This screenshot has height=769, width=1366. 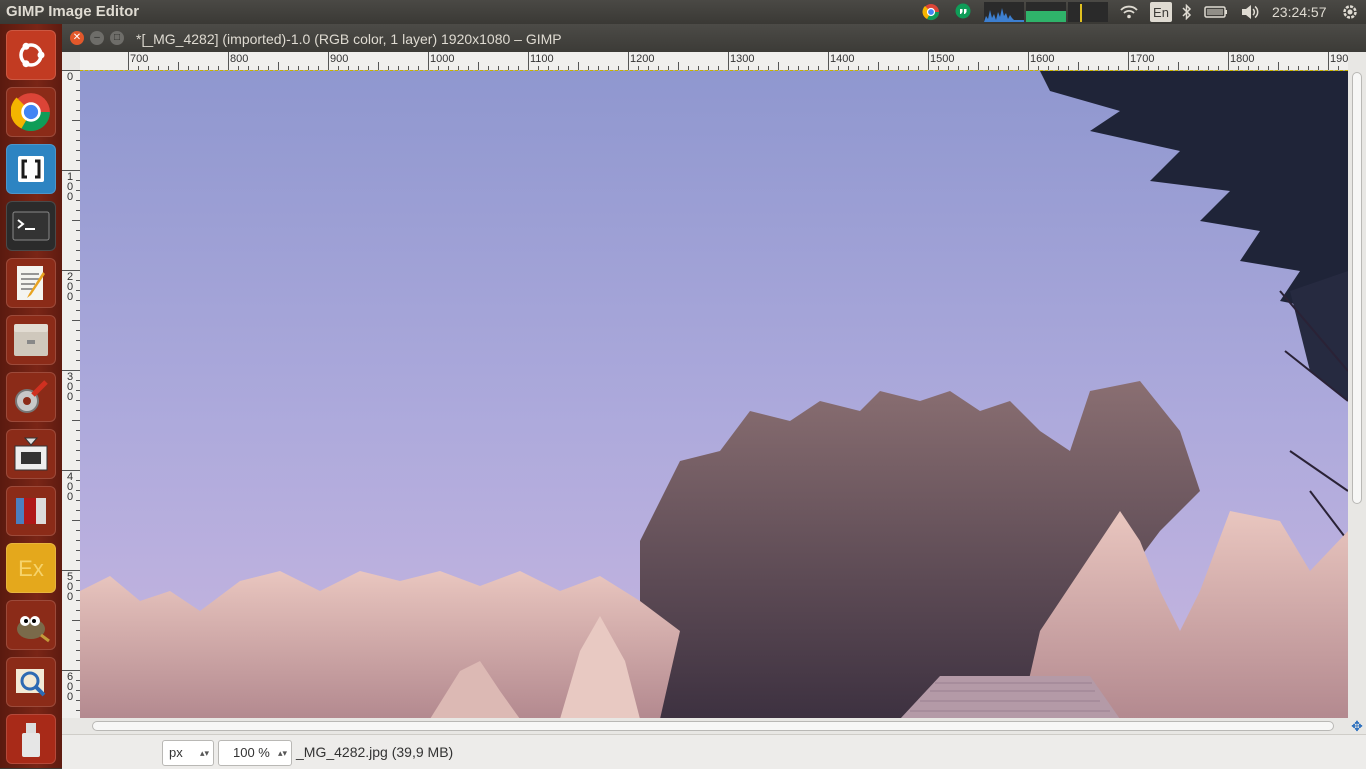 What do you see at coordinates (31, 454) in the screenshot?
I see `software-updater-icon` at bounding box center [31, 454].